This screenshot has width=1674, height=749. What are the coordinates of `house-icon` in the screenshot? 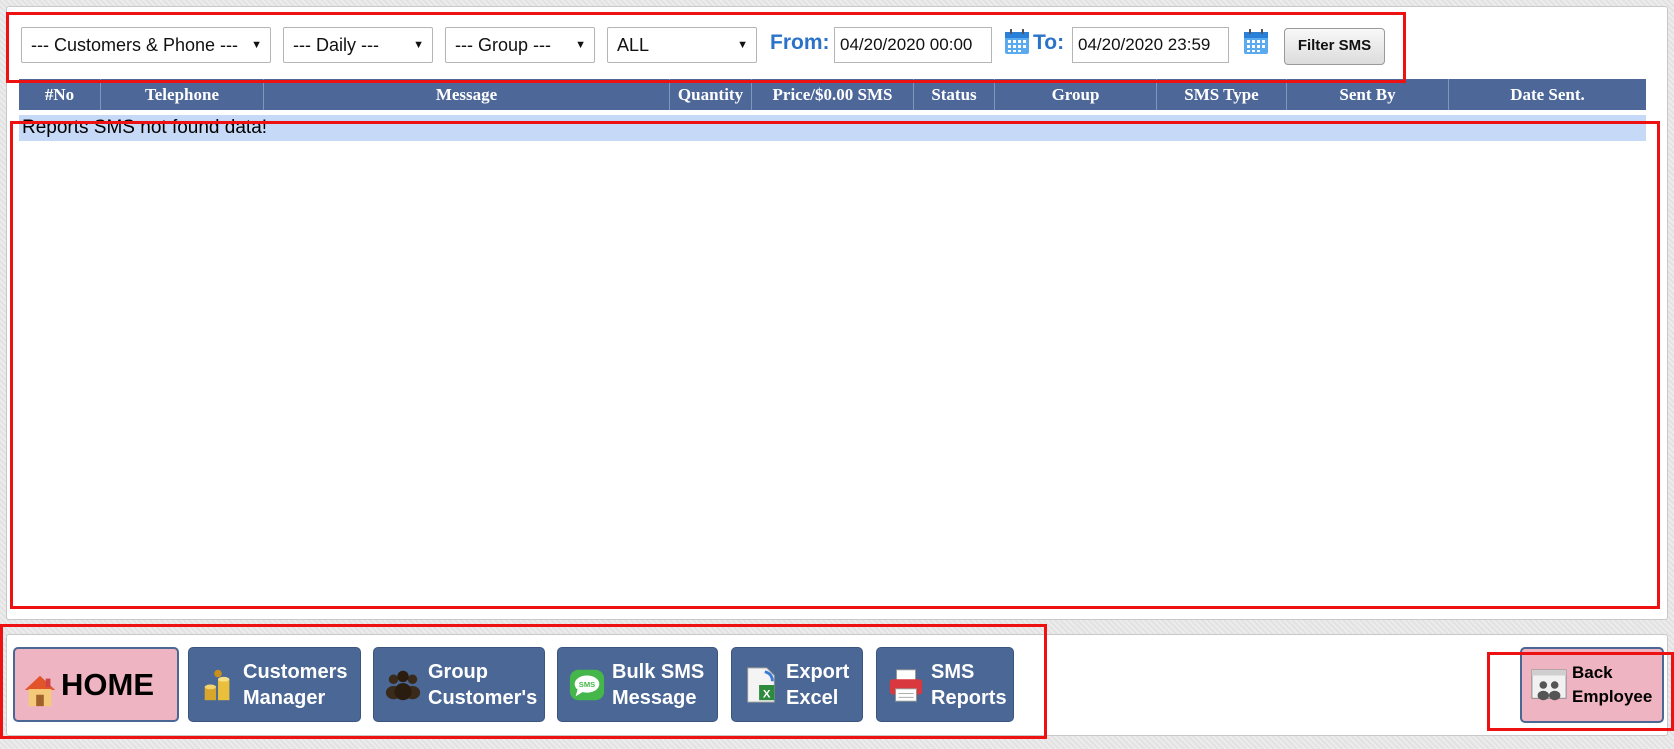 It's located at (40, 690).